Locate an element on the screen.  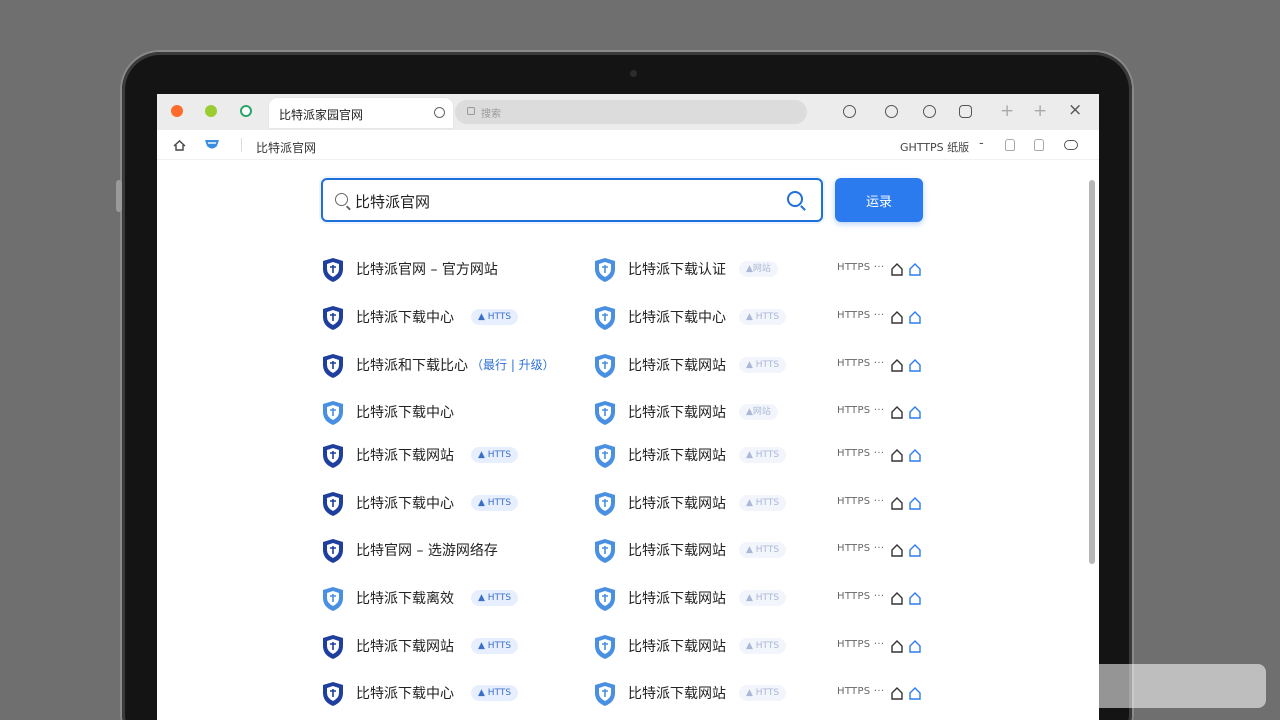
result-item: 比特派下载认证 ▲网站 is located at coordinates (713, 269).